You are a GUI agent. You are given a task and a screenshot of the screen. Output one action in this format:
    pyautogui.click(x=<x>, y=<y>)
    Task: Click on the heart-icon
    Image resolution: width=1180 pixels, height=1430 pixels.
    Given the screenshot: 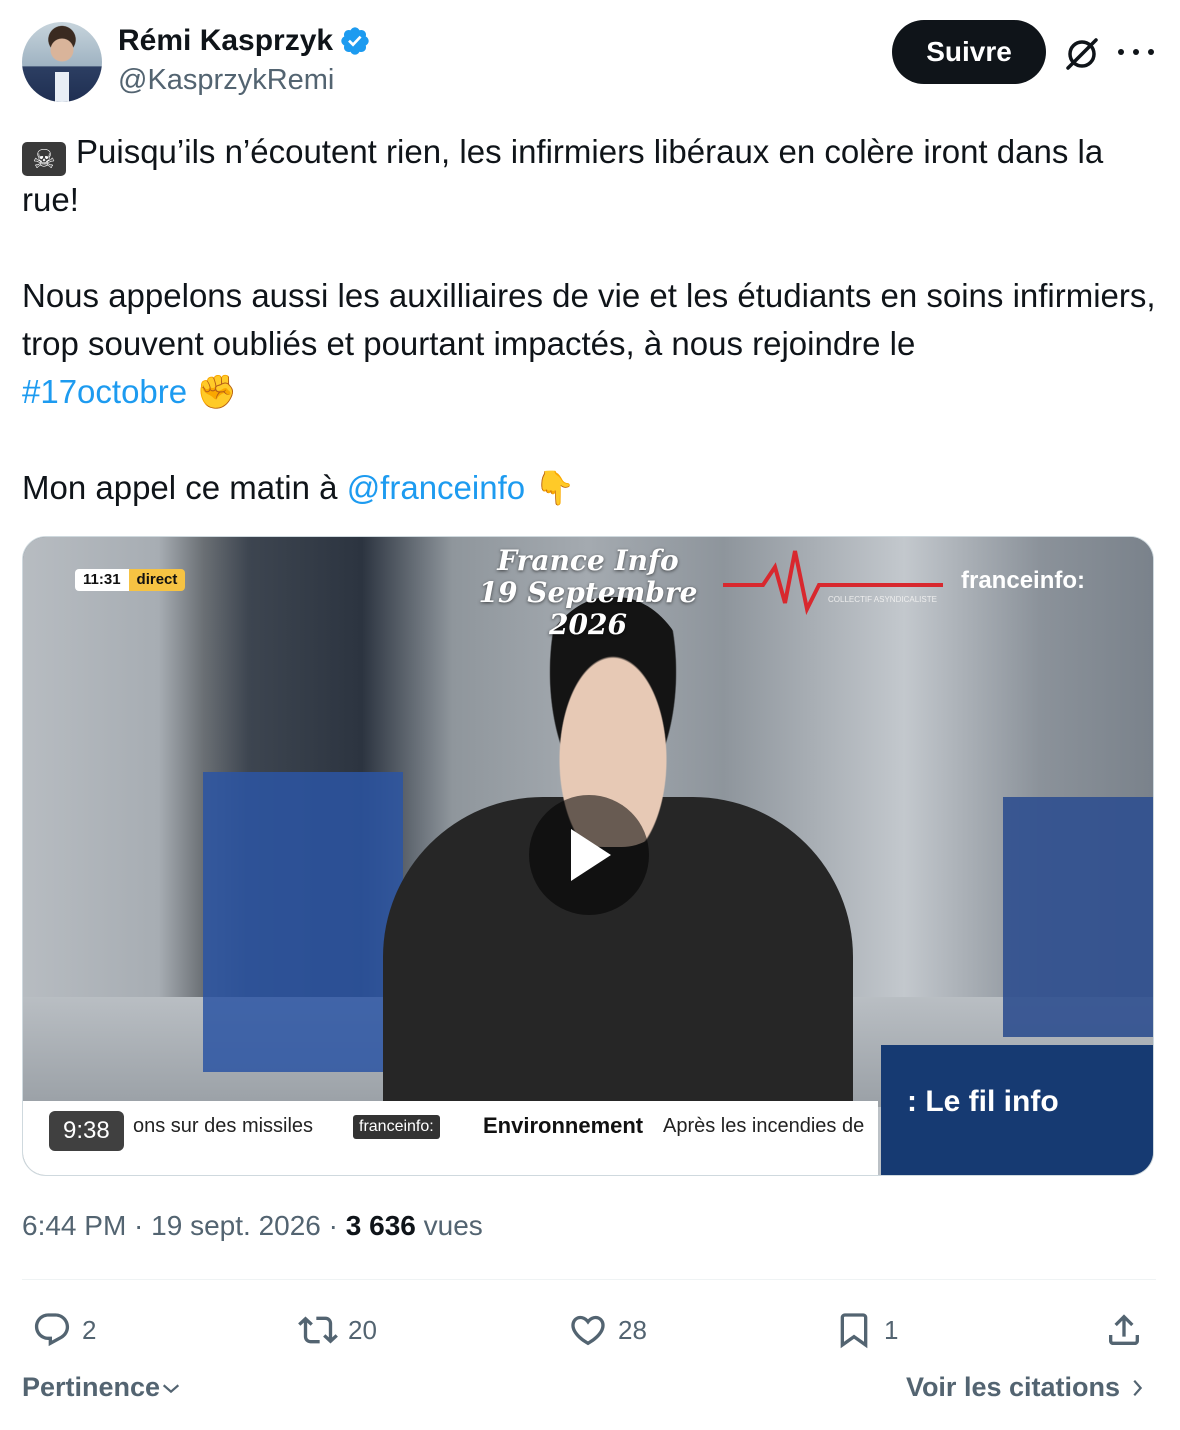 What is the action you would take?
    pyautogui.click(x=588, y=1330)
    